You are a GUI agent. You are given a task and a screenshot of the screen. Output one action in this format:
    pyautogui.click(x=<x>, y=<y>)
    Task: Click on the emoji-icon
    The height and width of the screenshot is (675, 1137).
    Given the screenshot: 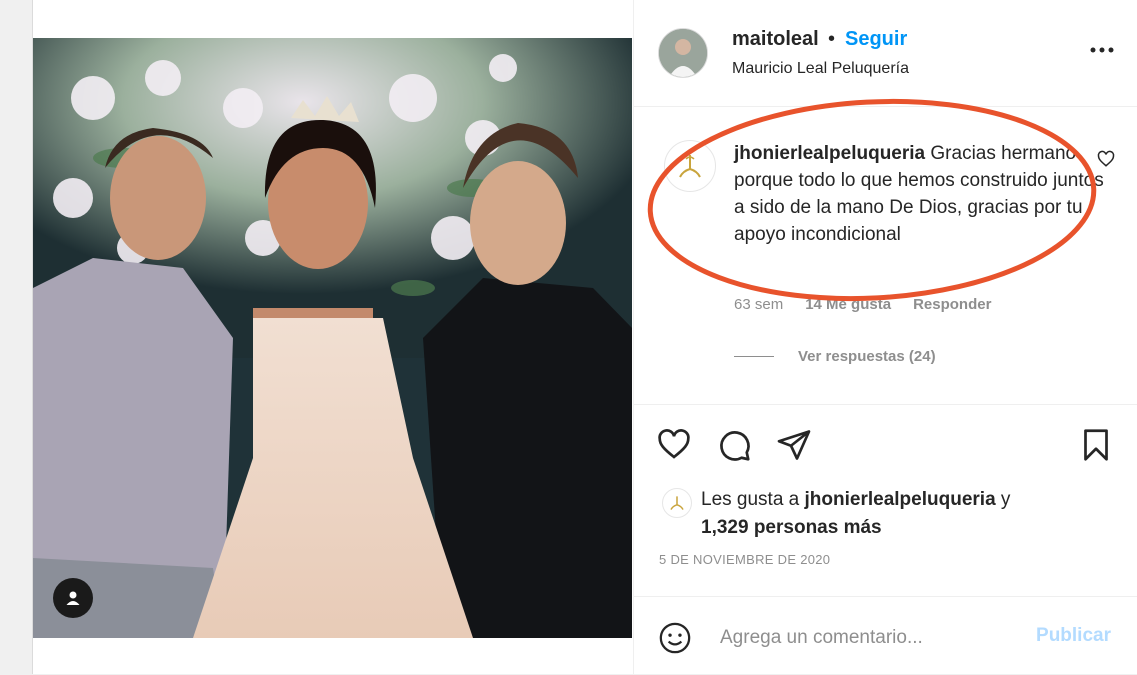 What is the action you would take?
    pyautogui.click(x=675, y=638)
    